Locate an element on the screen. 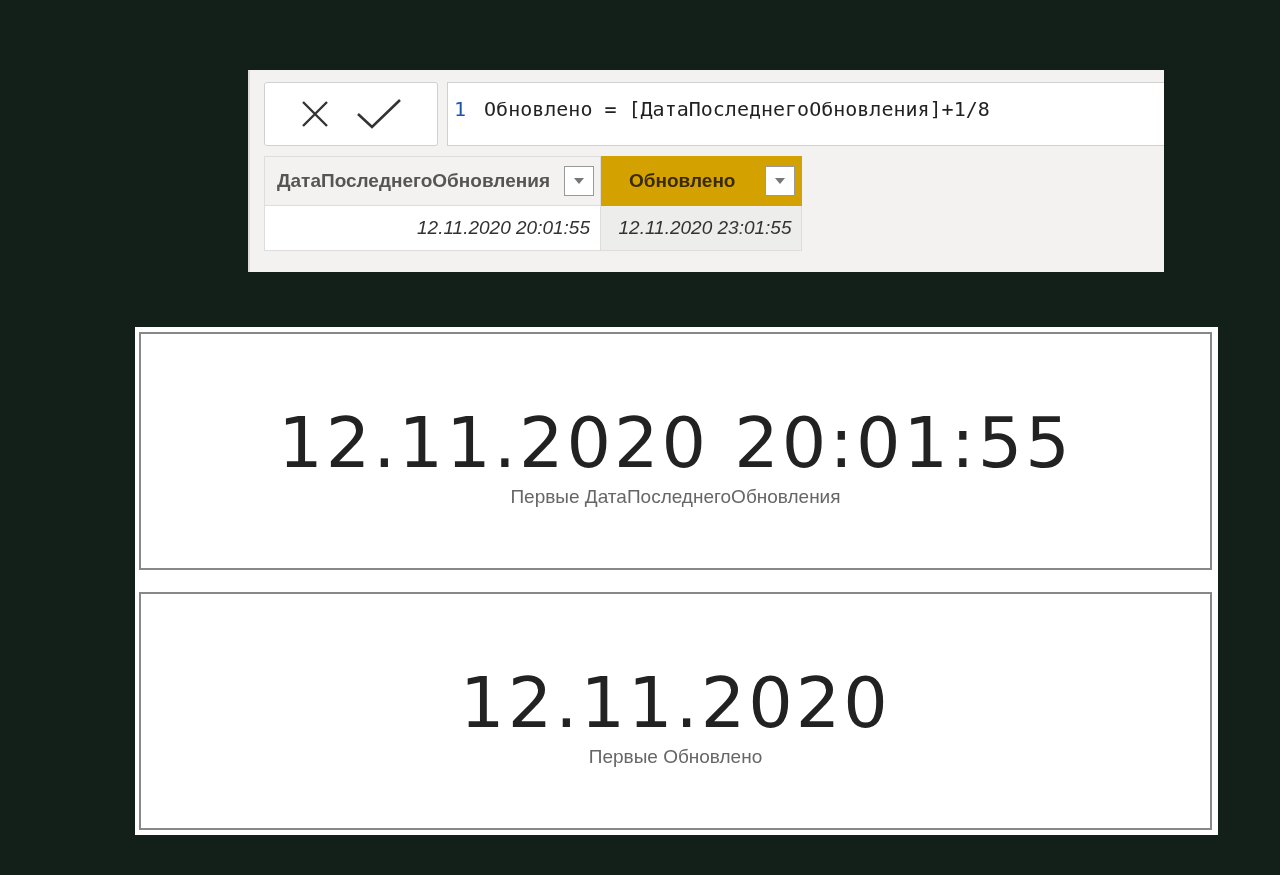 The width and height of the screenshot is (1280, 875). table-cell: 12.11.2020 20:01:55 is located at coordinates (432, 228).